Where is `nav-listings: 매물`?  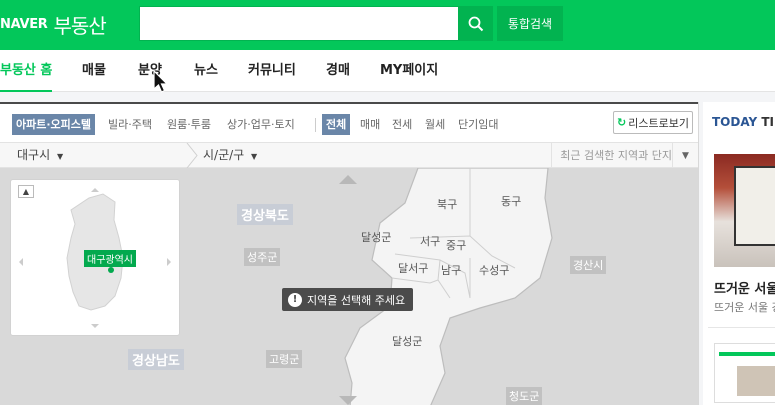 nav-listings: 매물 is located at coordinates (94, 70).